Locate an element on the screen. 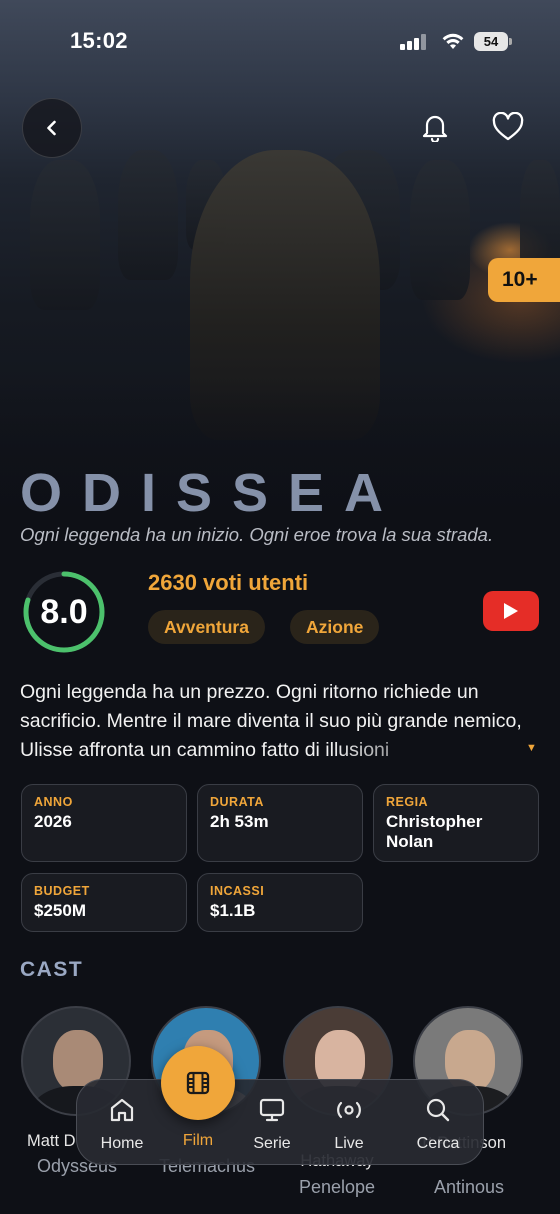 The width and height of the screenshot is (560, 1214). cast-role: Antinous is located at coordinates (469, 1187).